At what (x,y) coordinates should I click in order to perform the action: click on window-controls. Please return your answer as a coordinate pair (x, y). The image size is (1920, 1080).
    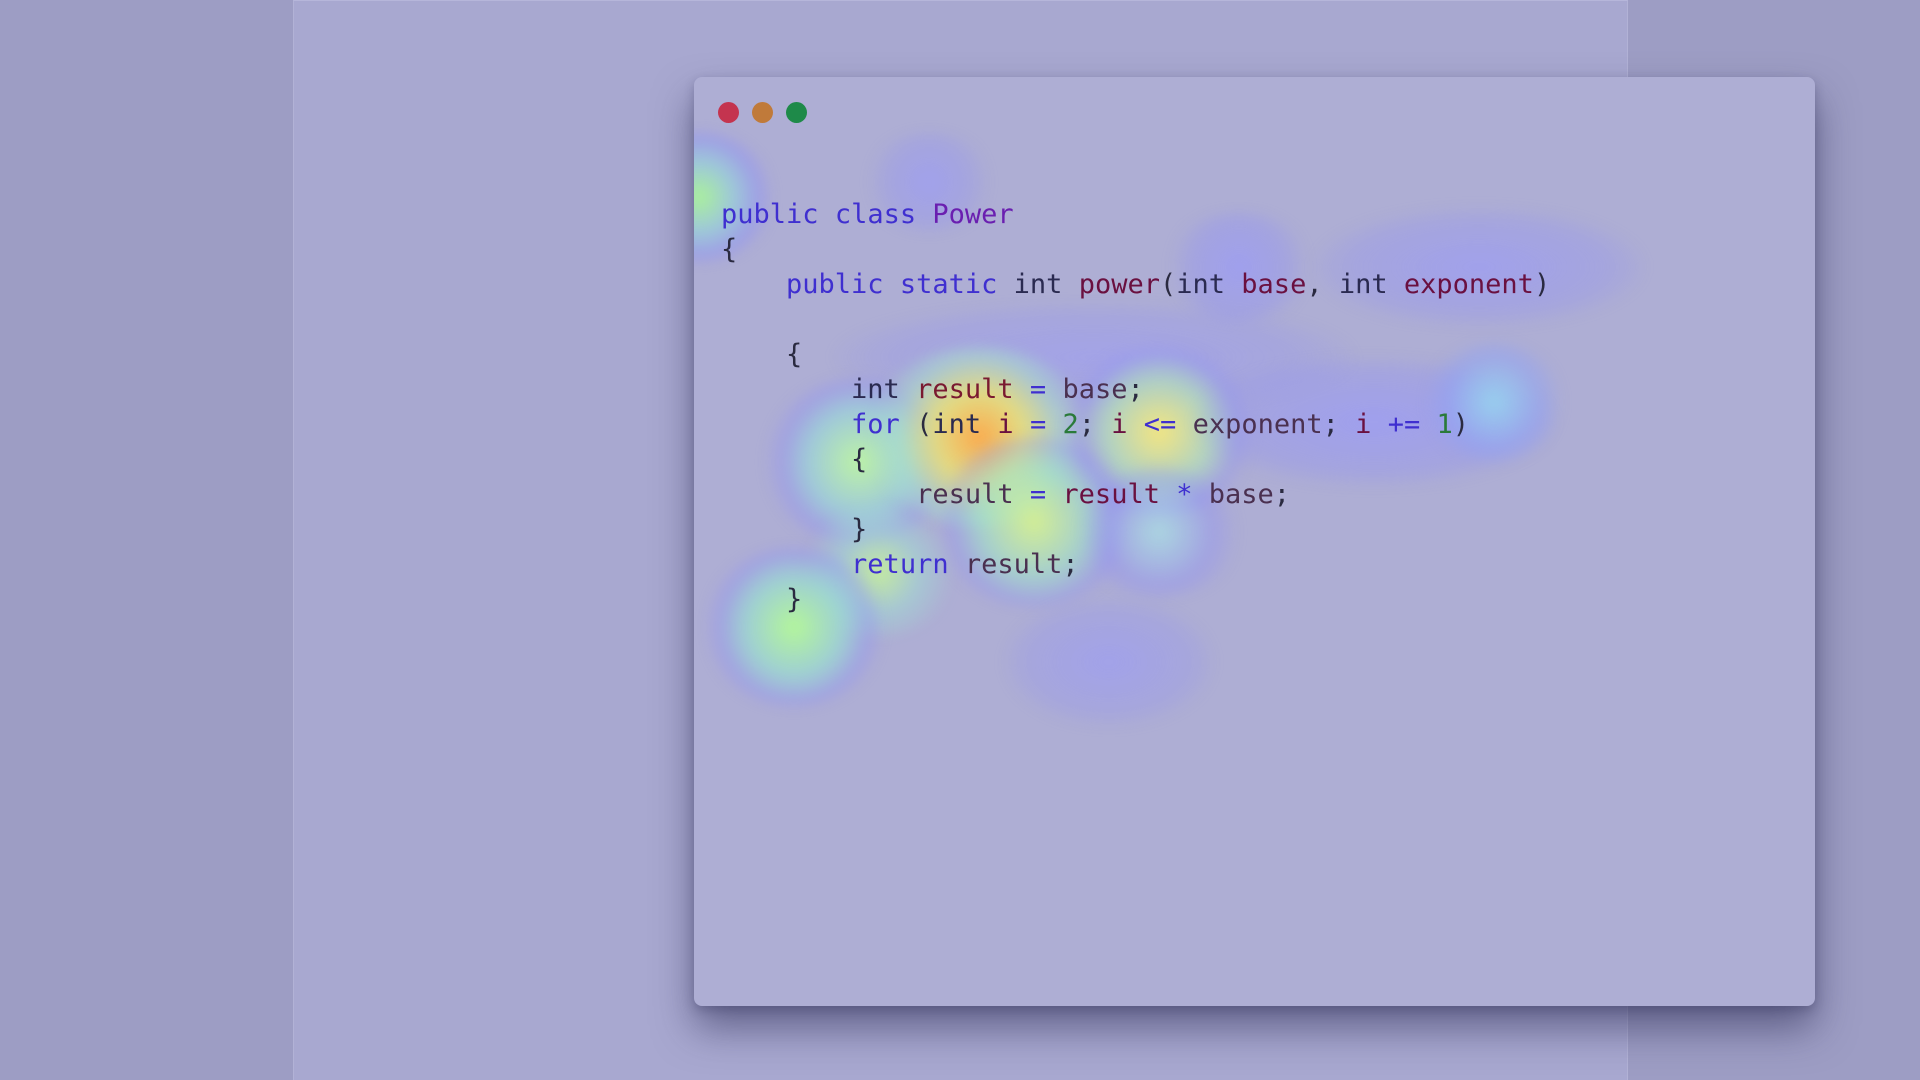
    Looking at the image, I should click on (762, 112).